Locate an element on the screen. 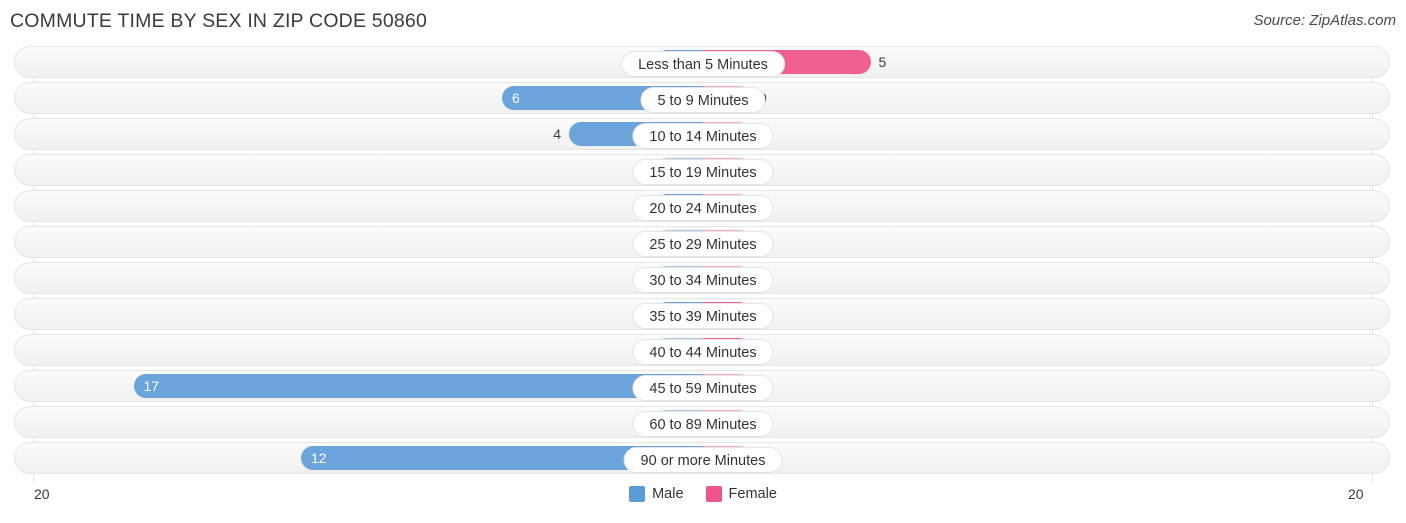 Image resolution: width=1406 pixels, height=523 pixels. category-label: 25 to 29 Minutes is located at coordinates (703, 244).